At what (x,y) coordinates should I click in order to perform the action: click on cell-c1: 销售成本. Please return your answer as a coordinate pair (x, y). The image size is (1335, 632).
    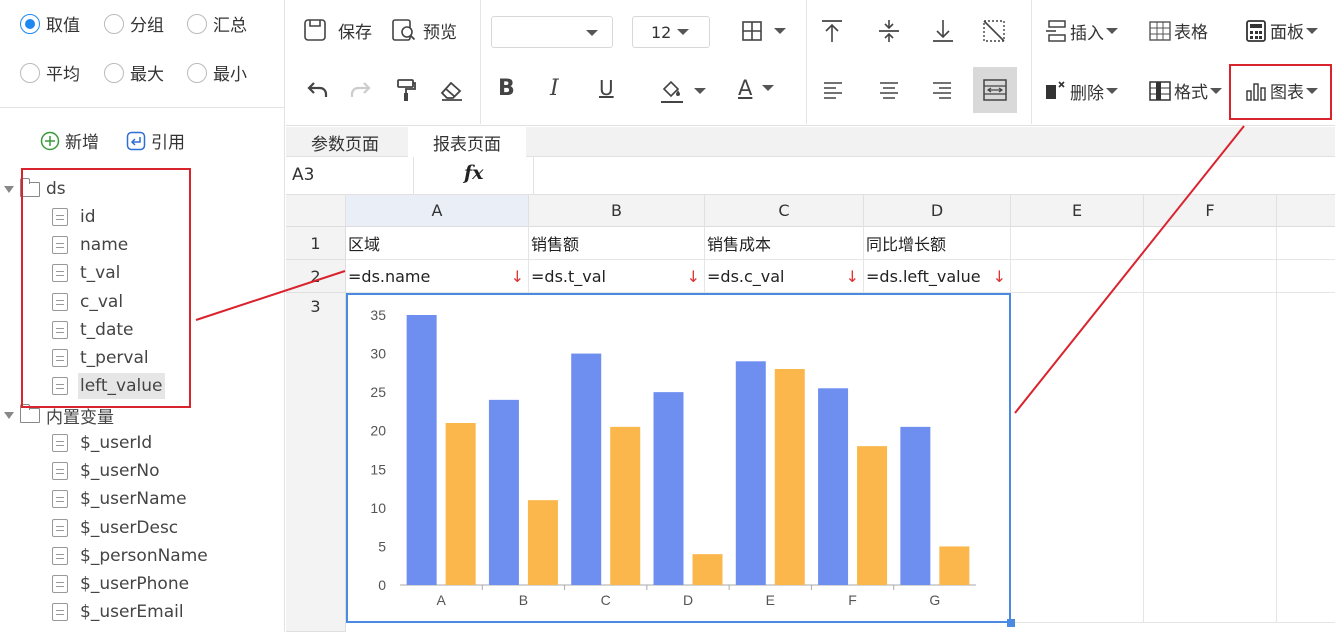
    Looking at the image, I should click on (784, 243).